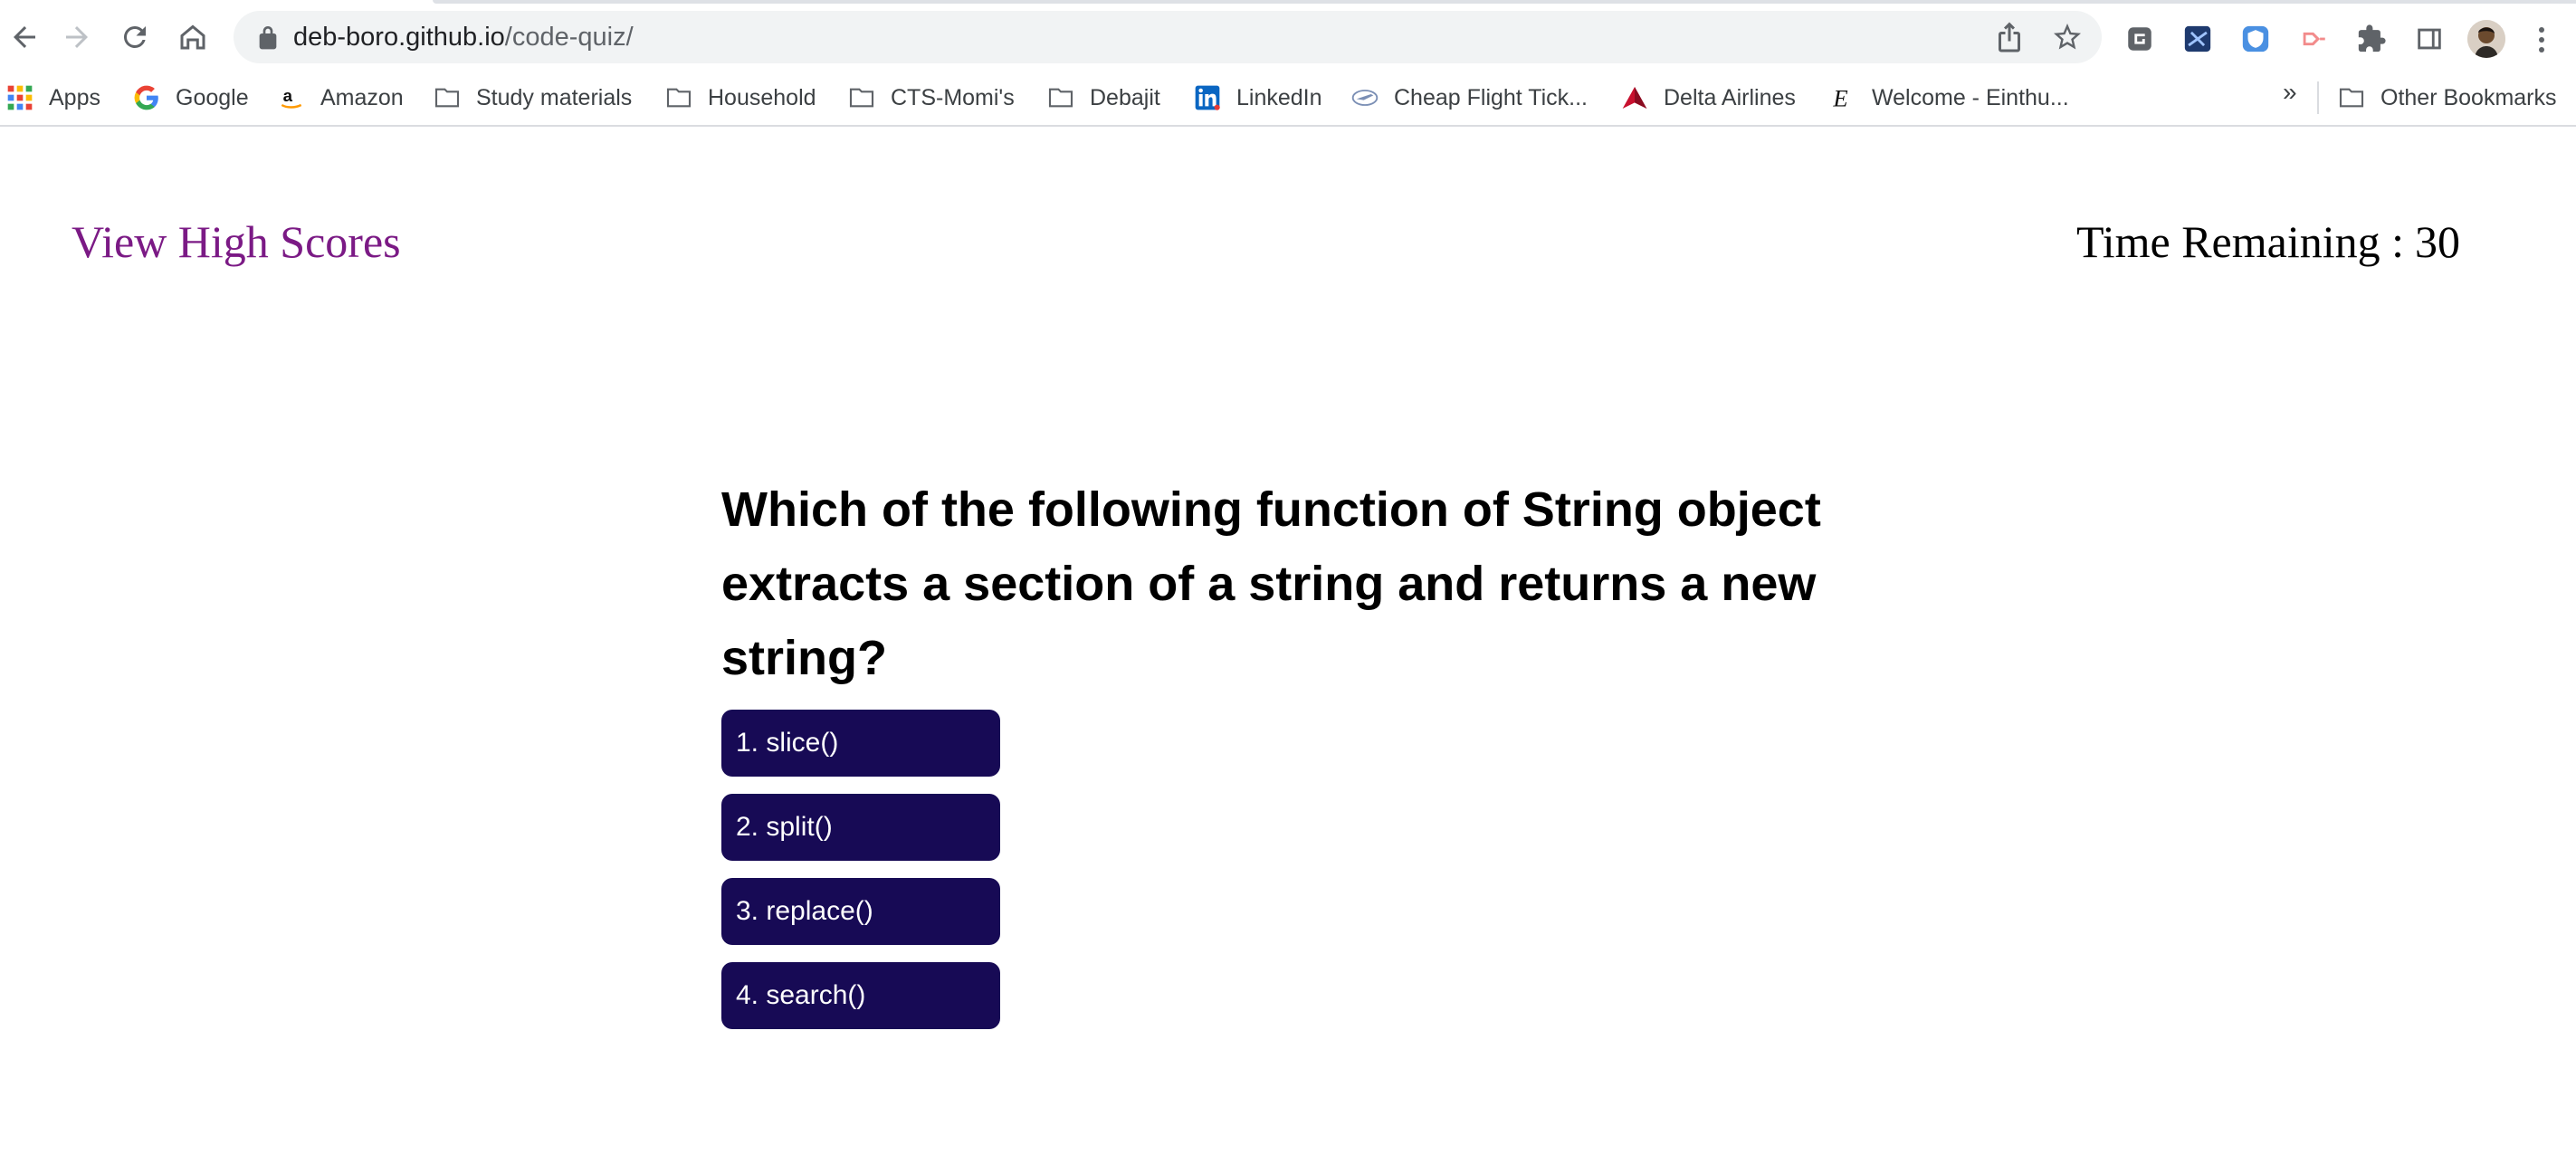  Describe the element at coordinates (861, 743) in the screenshot. I see `answer-button-1: 1. slice()` at that location.